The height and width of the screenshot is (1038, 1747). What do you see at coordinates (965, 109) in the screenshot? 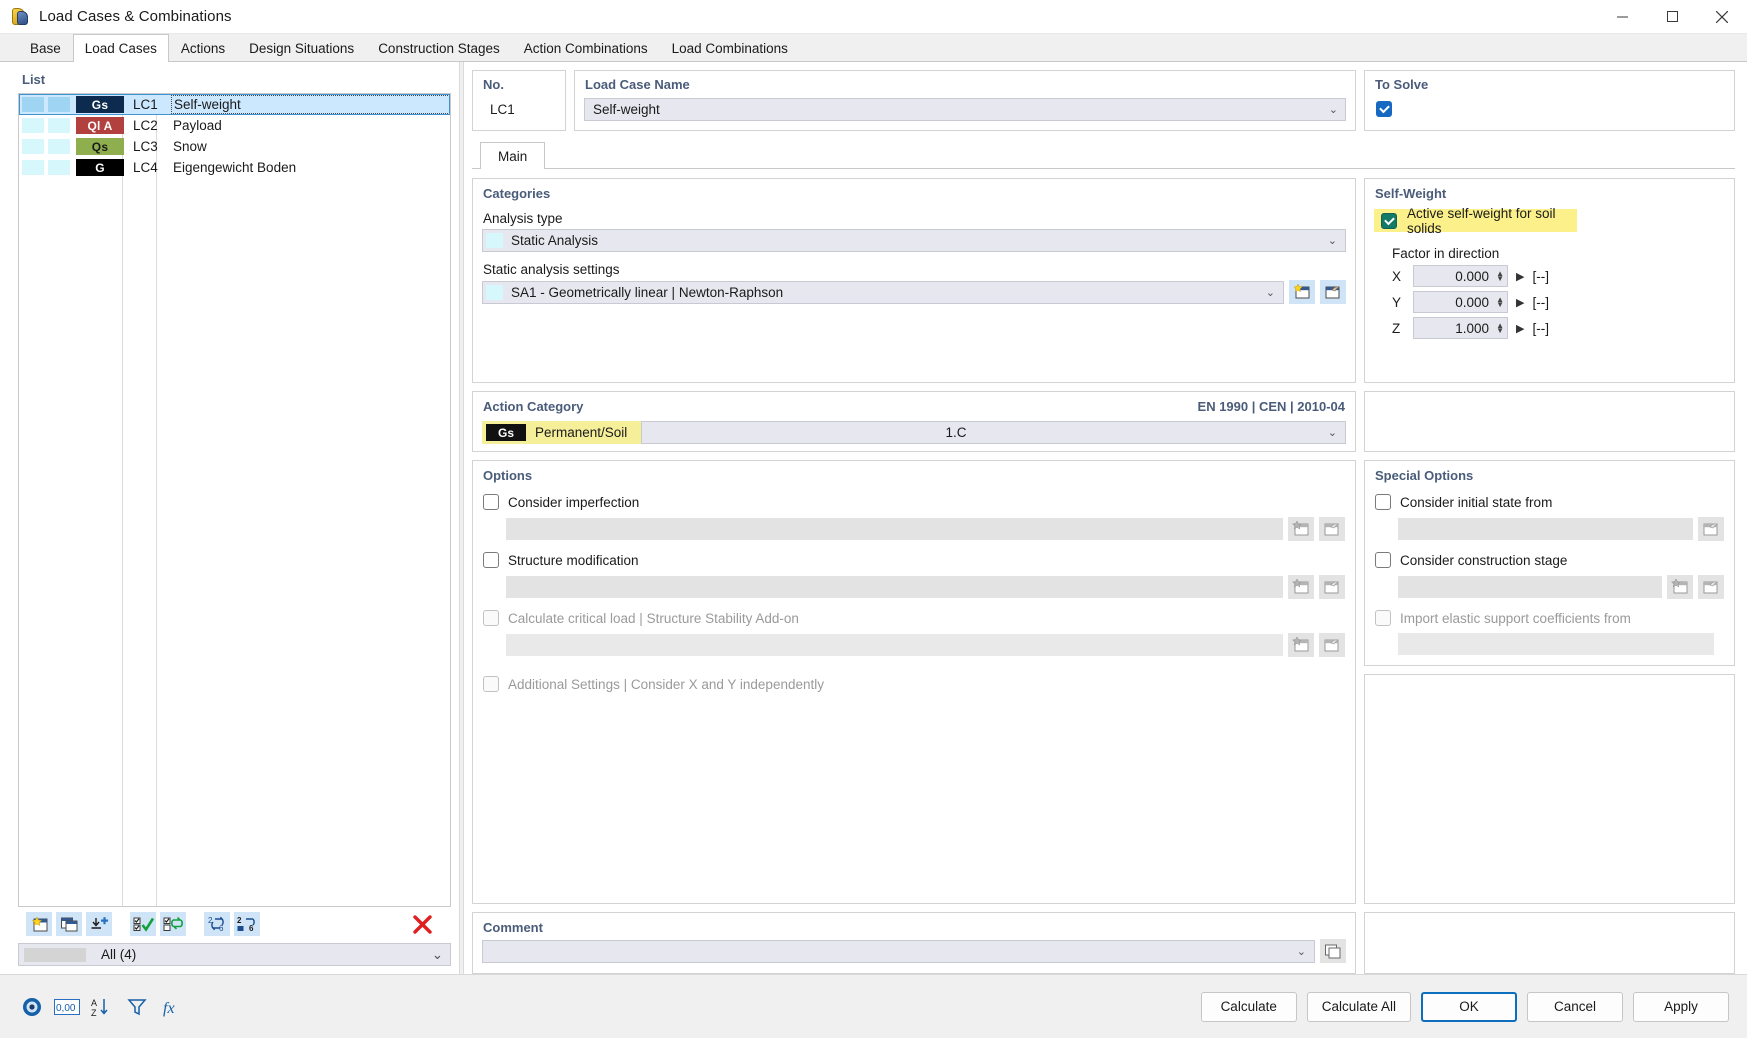
I see `load-case-name-input: Self-weight ⌄` at bounding box center [965, 109].